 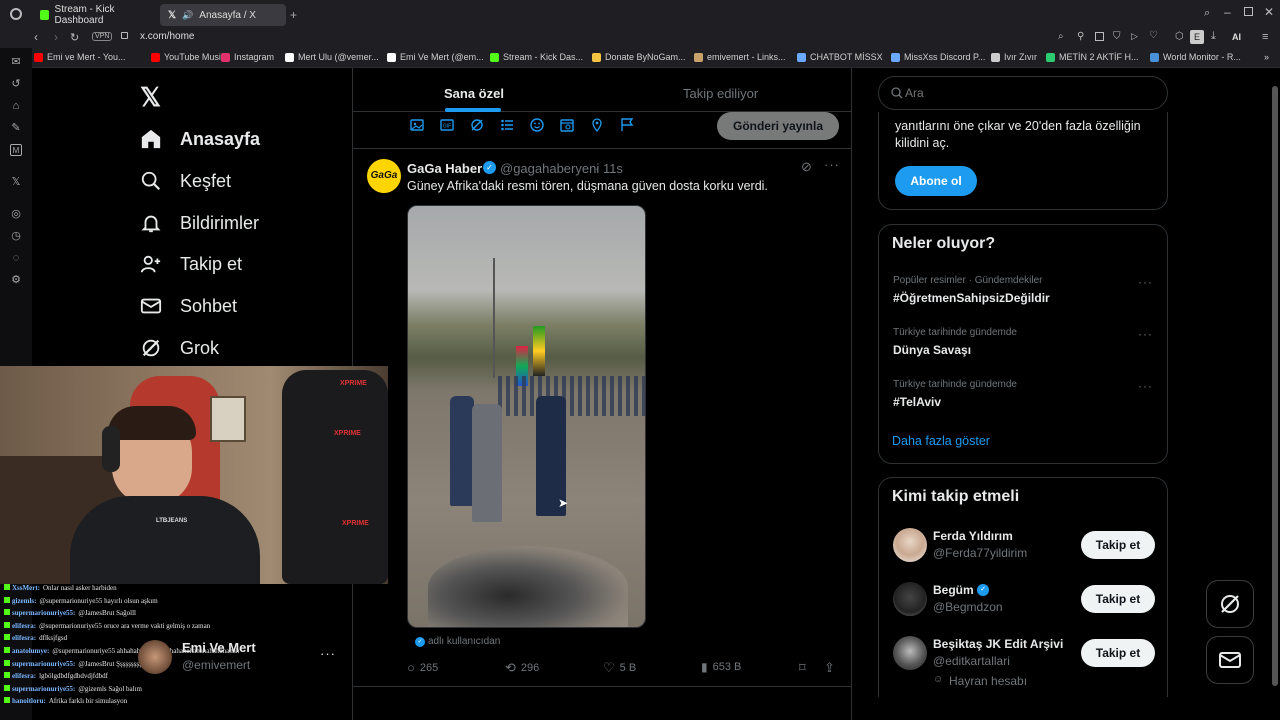 I want to click on history-icon: ↺, so click(x=16, y=84).